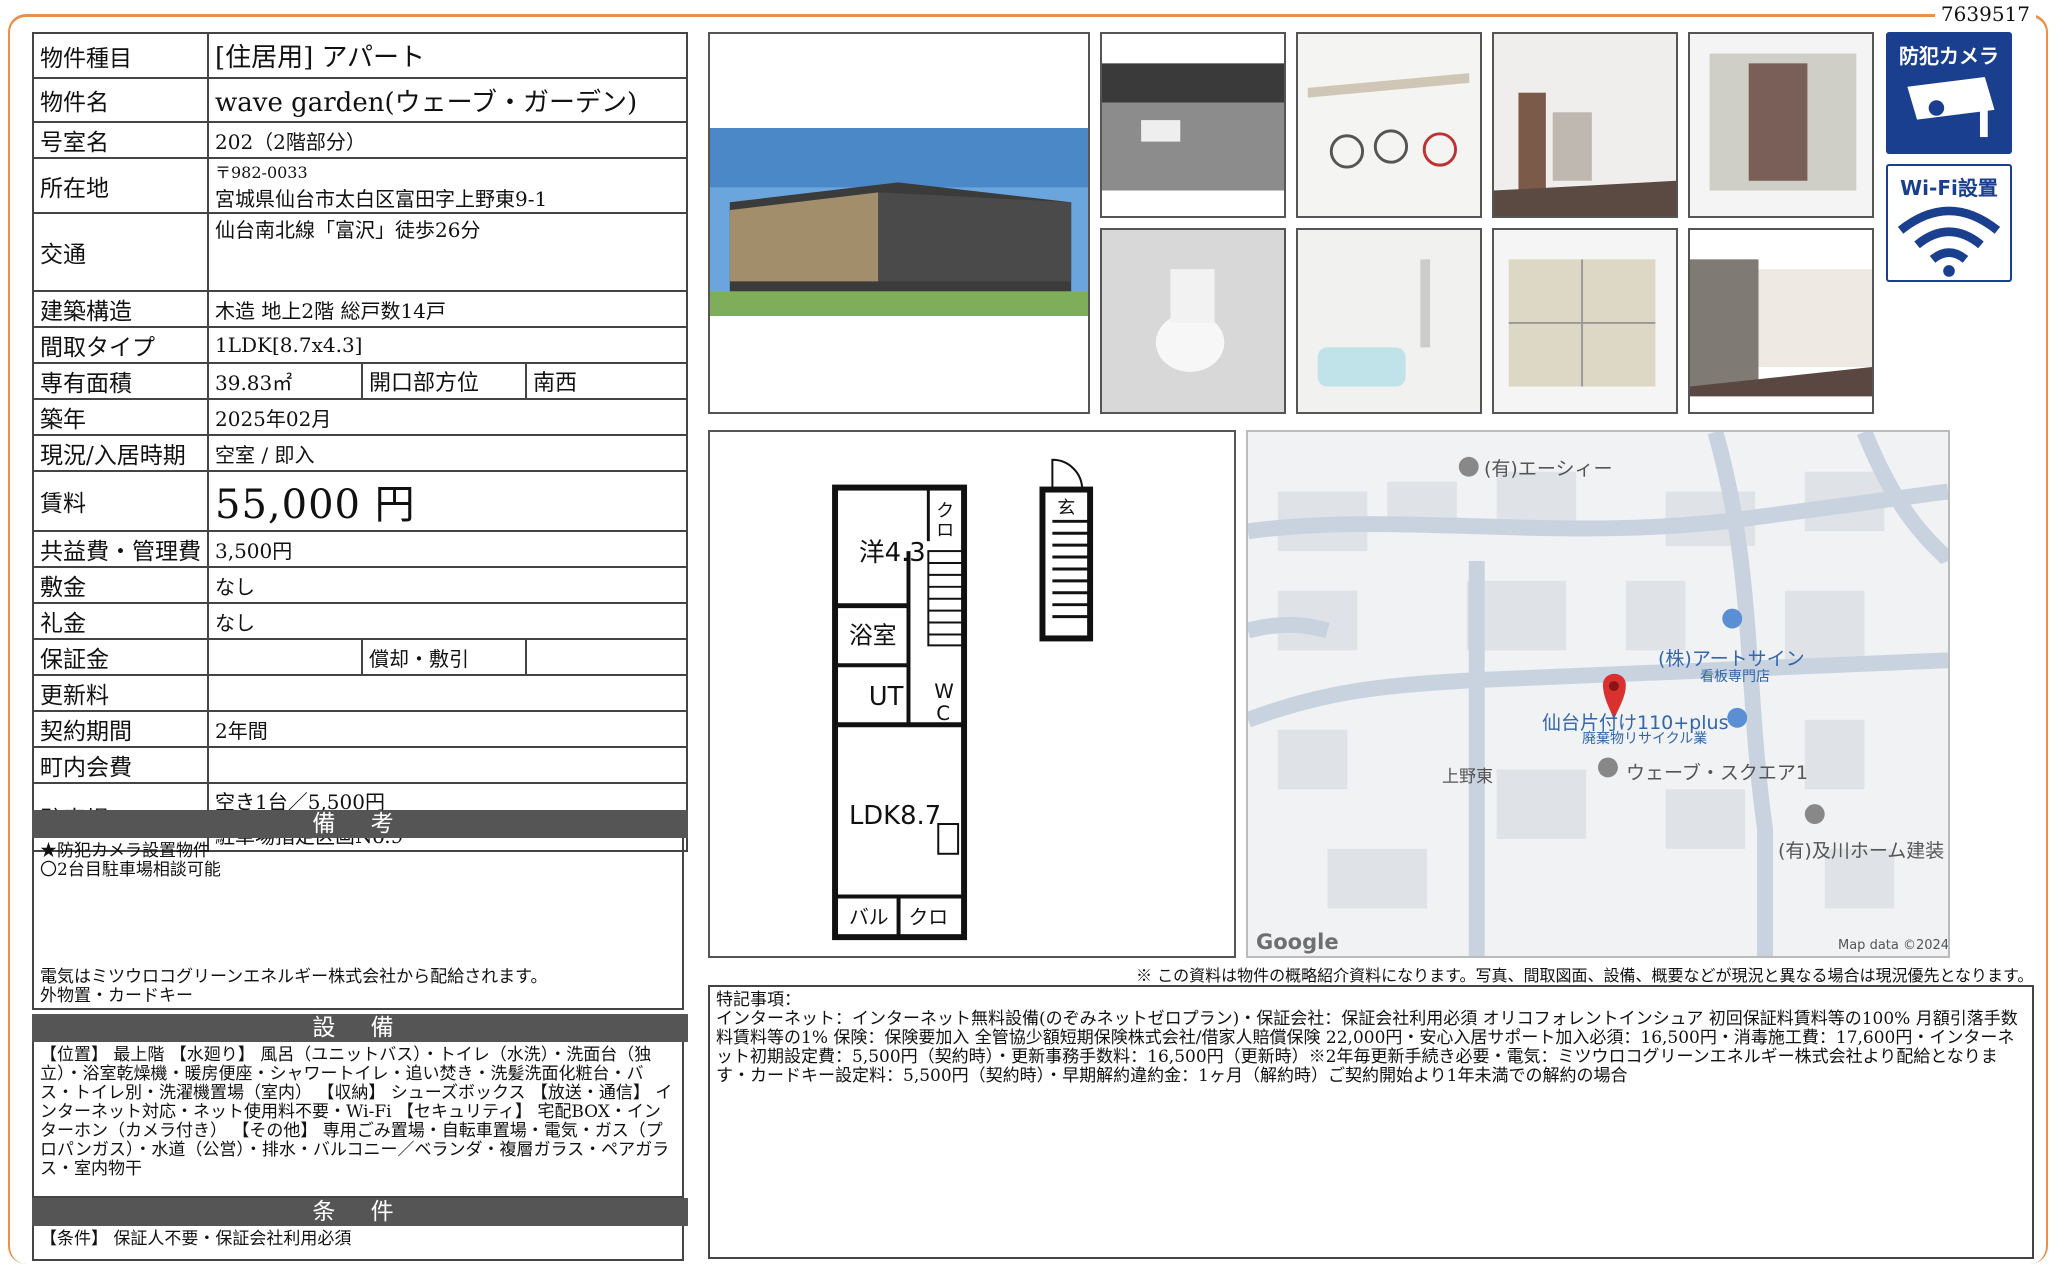 The width and height of the screenshot is (2056, 1265). I want to click on area-label: 専有面積, so click(120, 381).